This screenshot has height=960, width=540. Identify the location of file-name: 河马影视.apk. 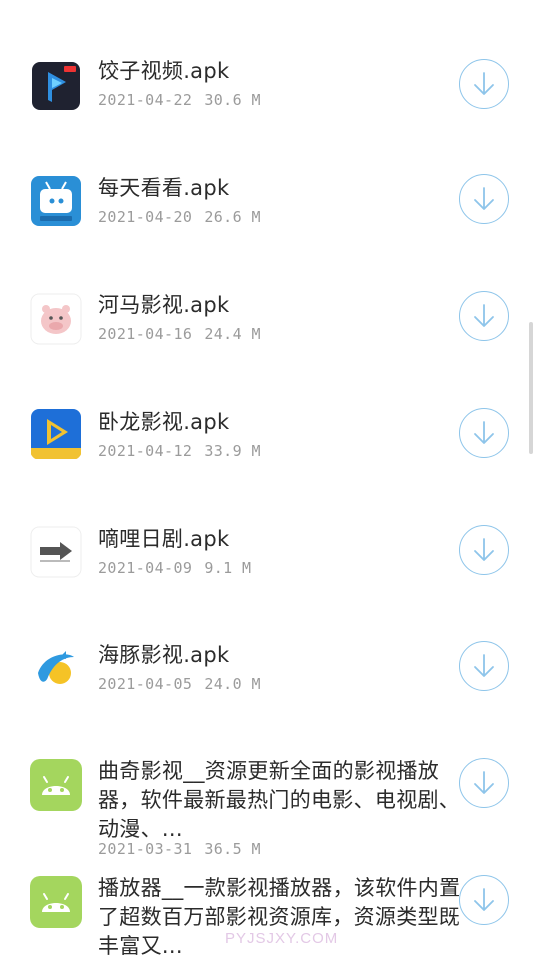
(164, 305).